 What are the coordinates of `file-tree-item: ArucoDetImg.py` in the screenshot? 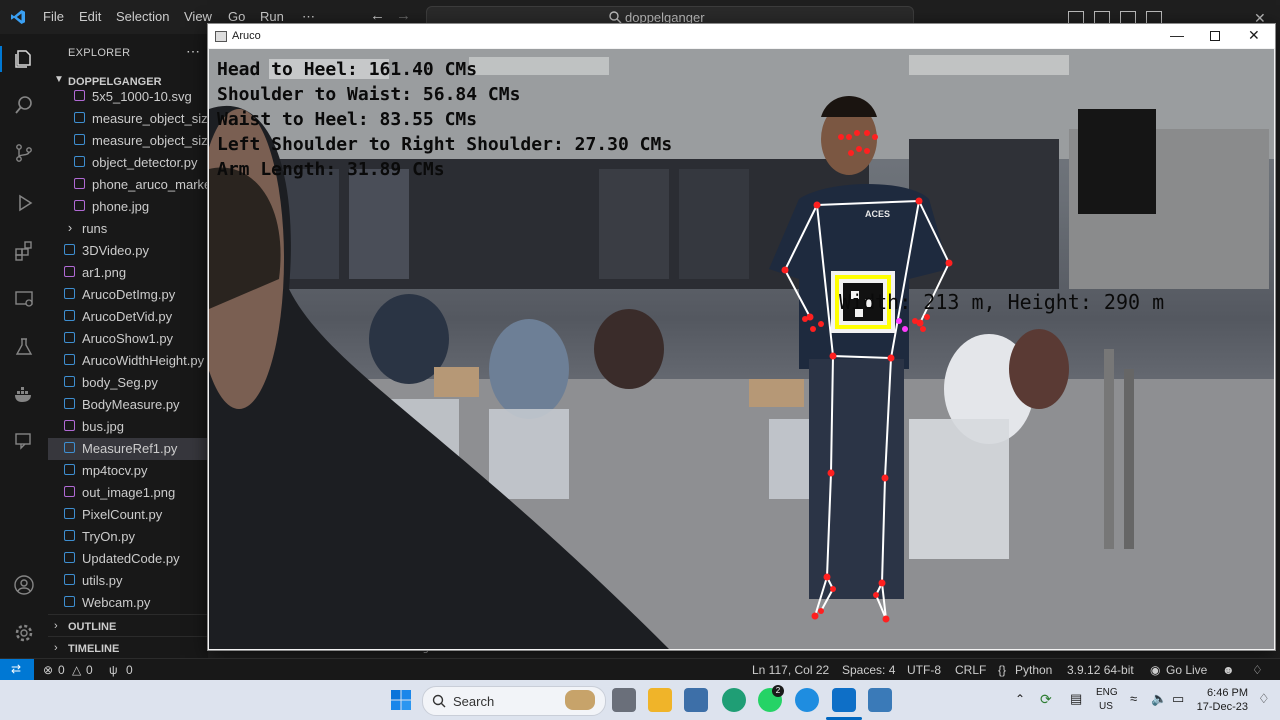 It's located at (128, 295).